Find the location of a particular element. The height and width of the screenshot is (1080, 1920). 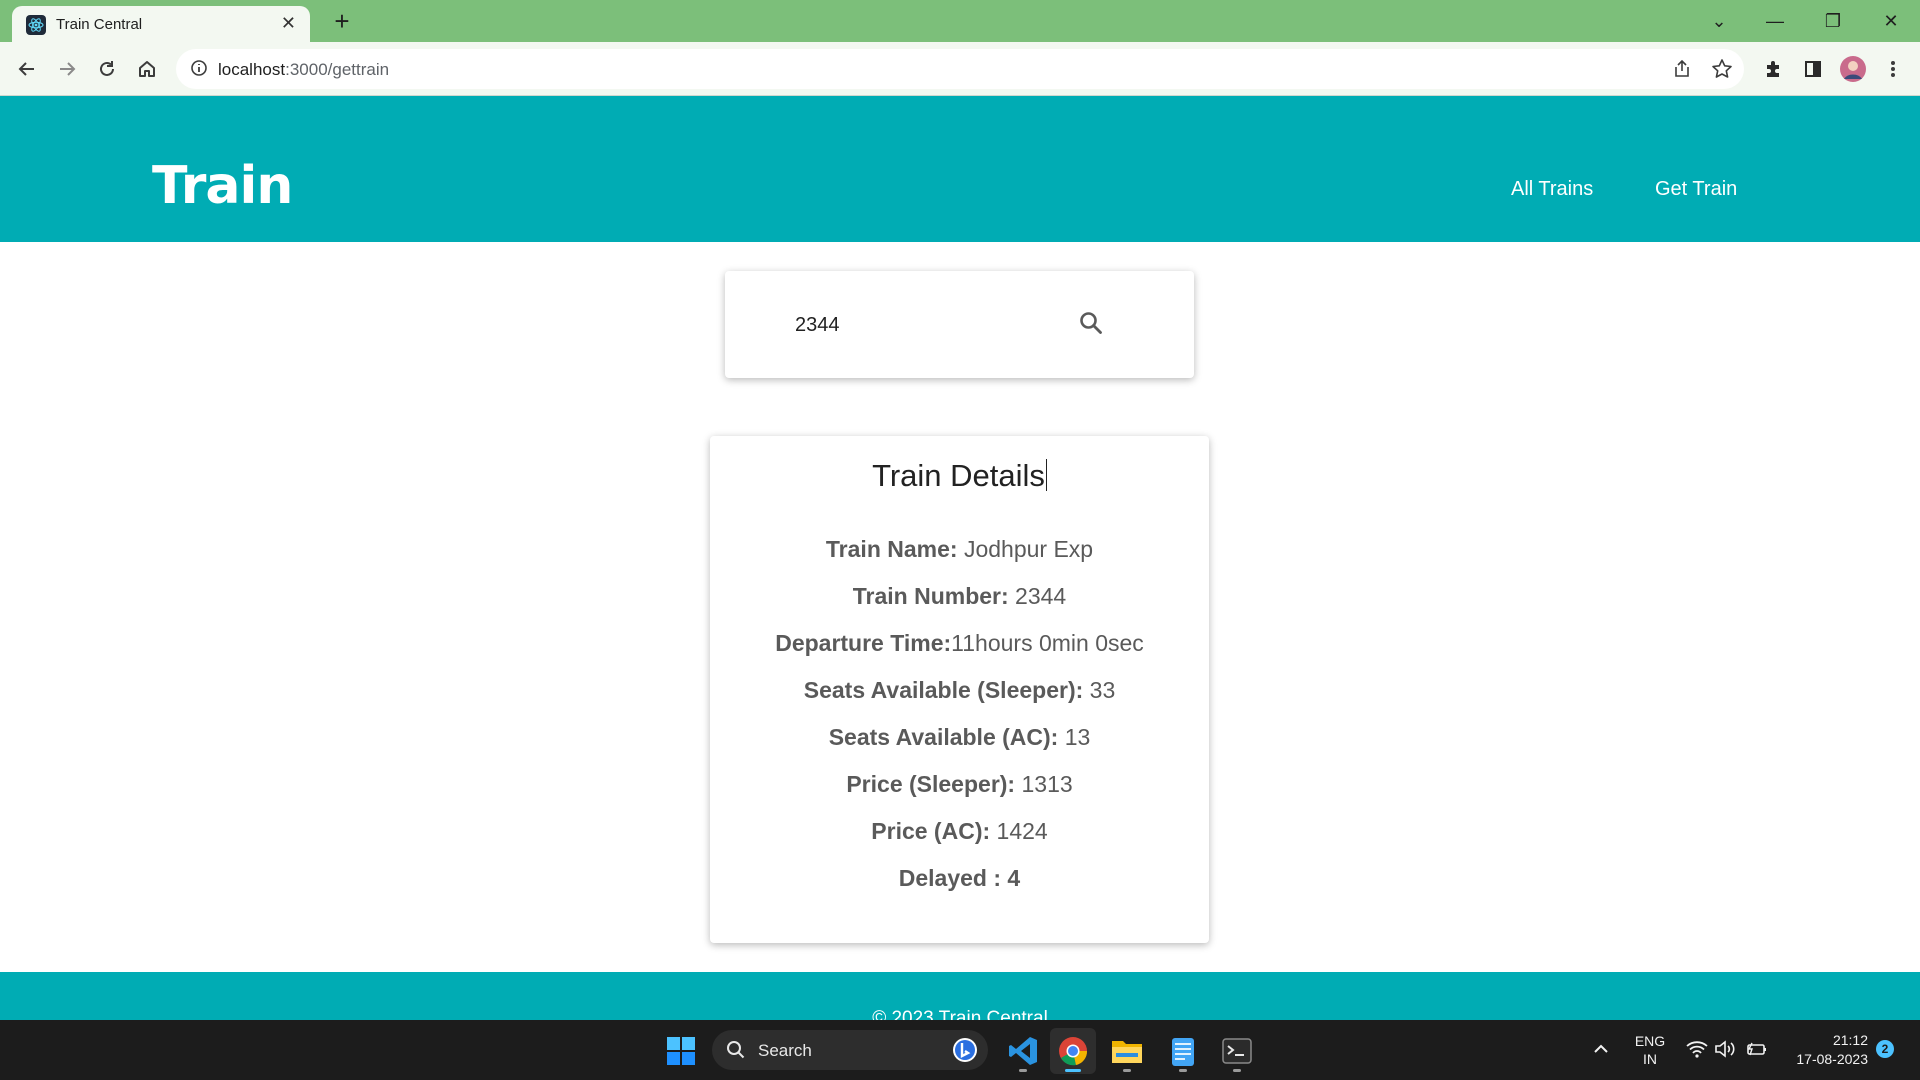

volume-icon is located at coordinates (1725, 1051).